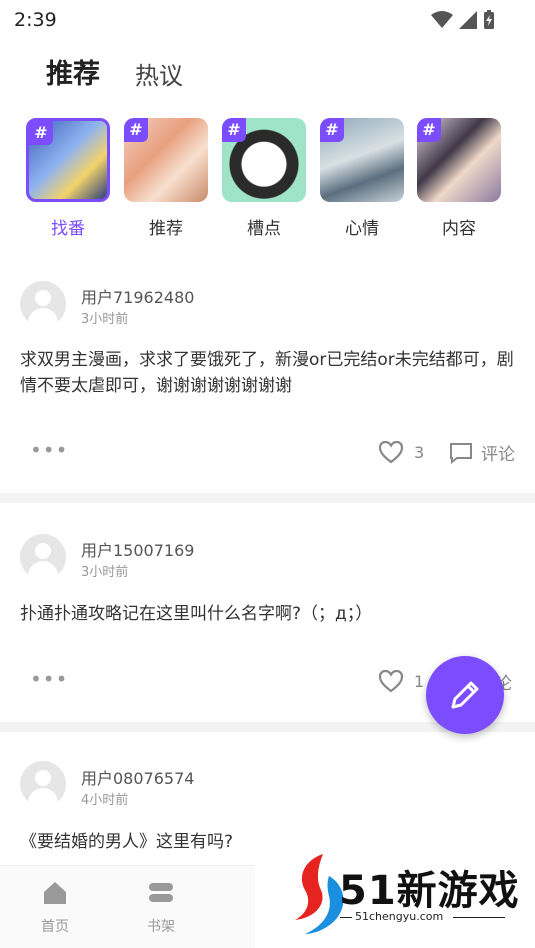  I want to click on watermark: 51新游戏 51chengyu.com, so click(395, 888).